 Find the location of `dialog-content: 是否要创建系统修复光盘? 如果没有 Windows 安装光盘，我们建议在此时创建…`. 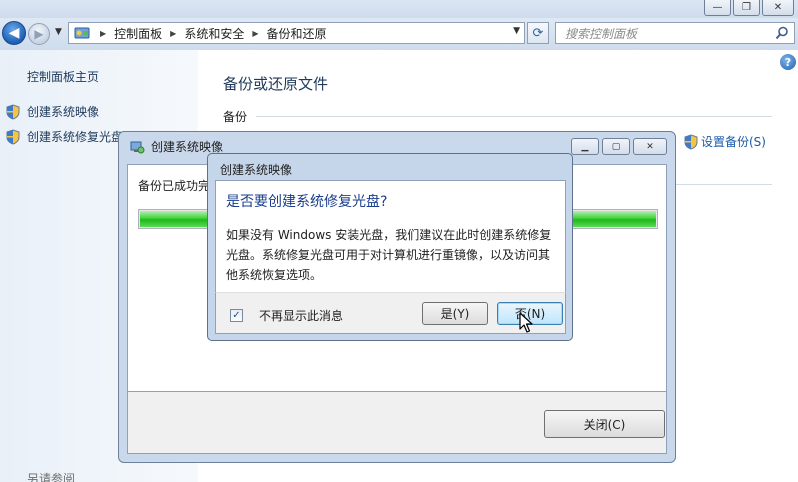

dialog-content: 是否要创建系统修复光盘? 如果没有 Windows 安装光盘，我们建议在此时创建… is located at coordinates (390, 236).